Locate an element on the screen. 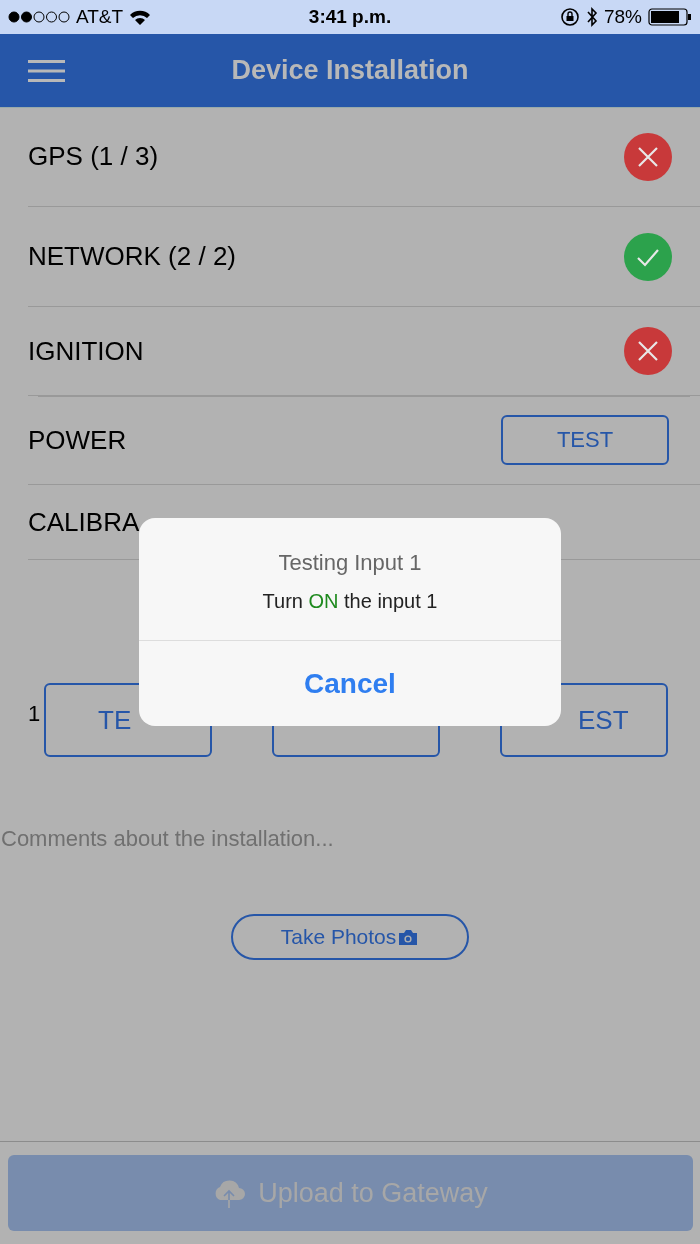 Image resolution: width=700 pixels, height=1244 pixels. menu-button is located at coordinates (47, 70).